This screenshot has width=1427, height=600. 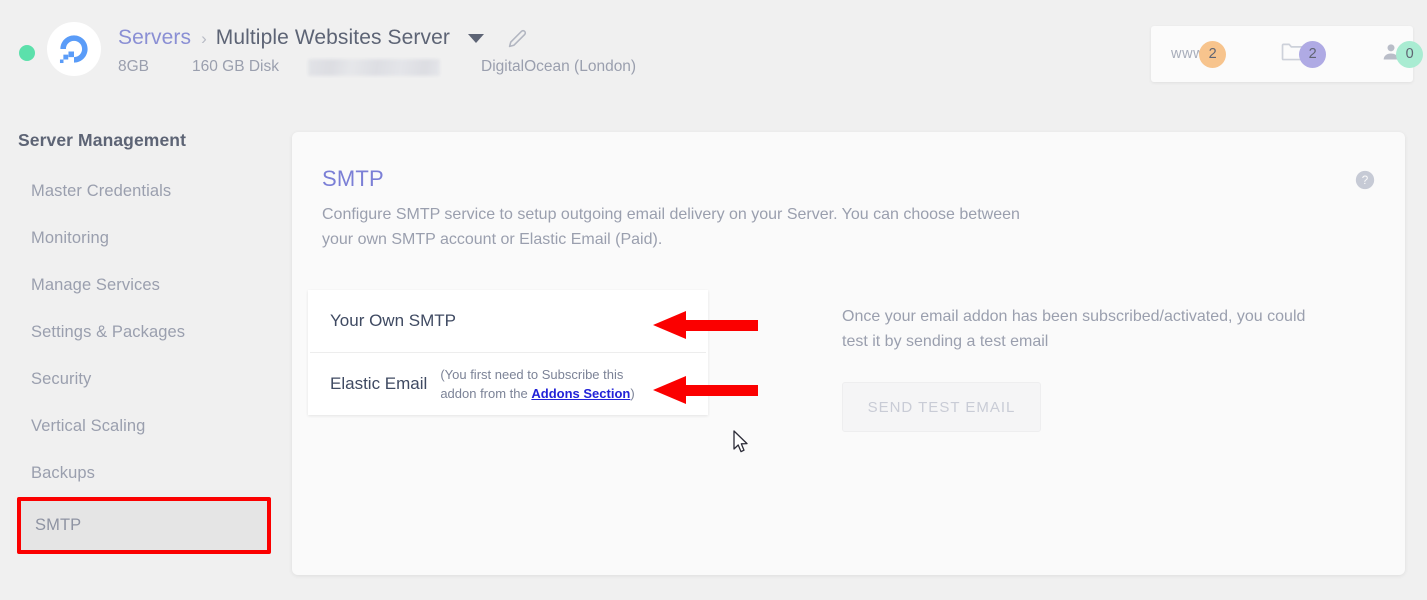 I want to click on sidebar-item-security: Security, so click(x=146, y=379).